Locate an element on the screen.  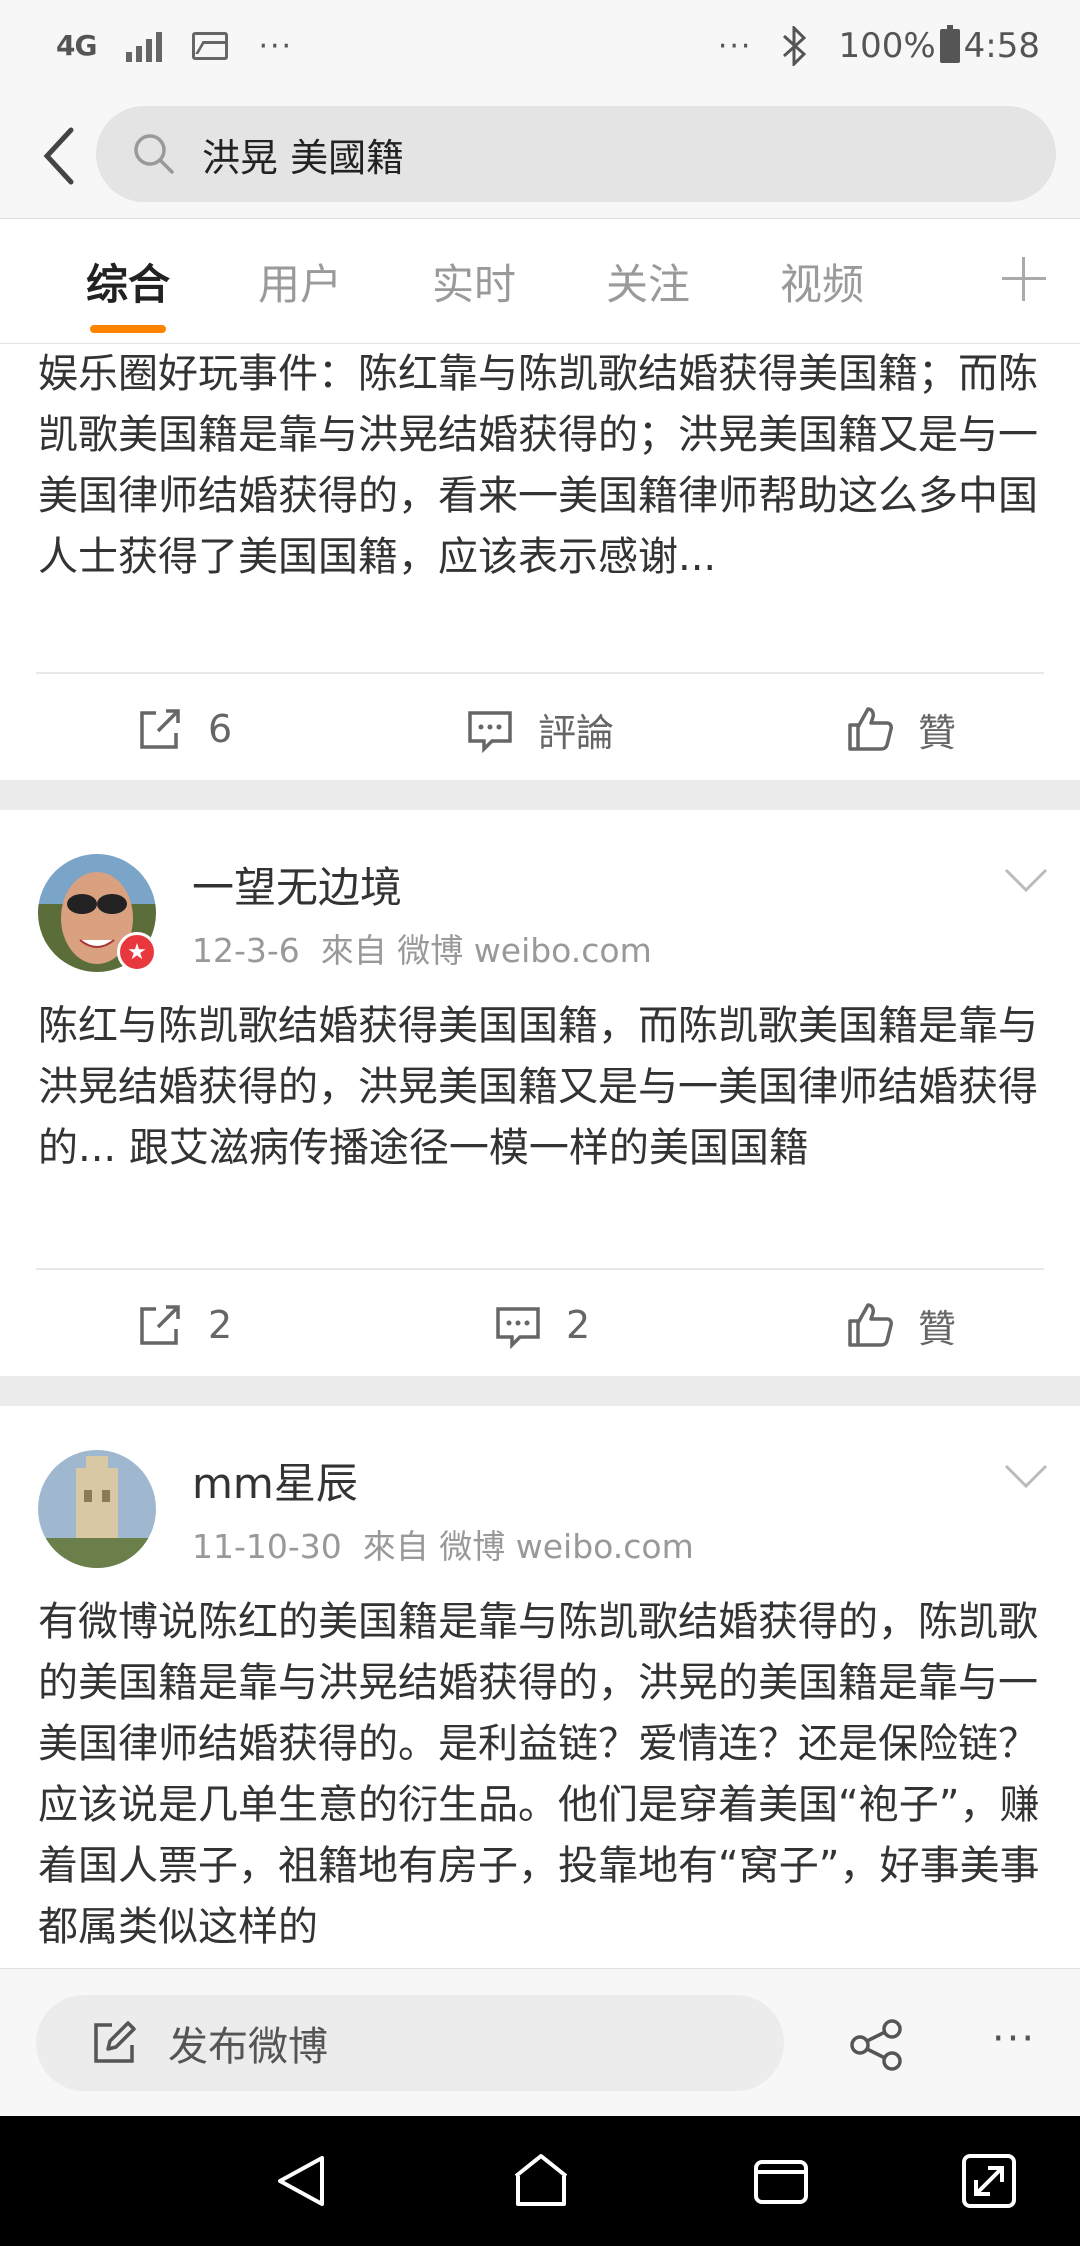
active-tab-indicator is located at coordinates (128, 329).